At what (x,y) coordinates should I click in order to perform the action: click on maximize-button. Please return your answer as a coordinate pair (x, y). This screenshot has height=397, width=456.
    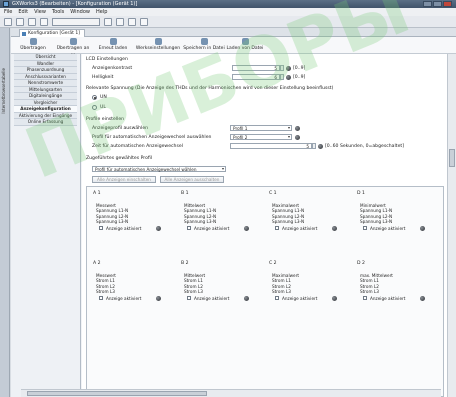
    Looking at the image, I should click on (437, 4).